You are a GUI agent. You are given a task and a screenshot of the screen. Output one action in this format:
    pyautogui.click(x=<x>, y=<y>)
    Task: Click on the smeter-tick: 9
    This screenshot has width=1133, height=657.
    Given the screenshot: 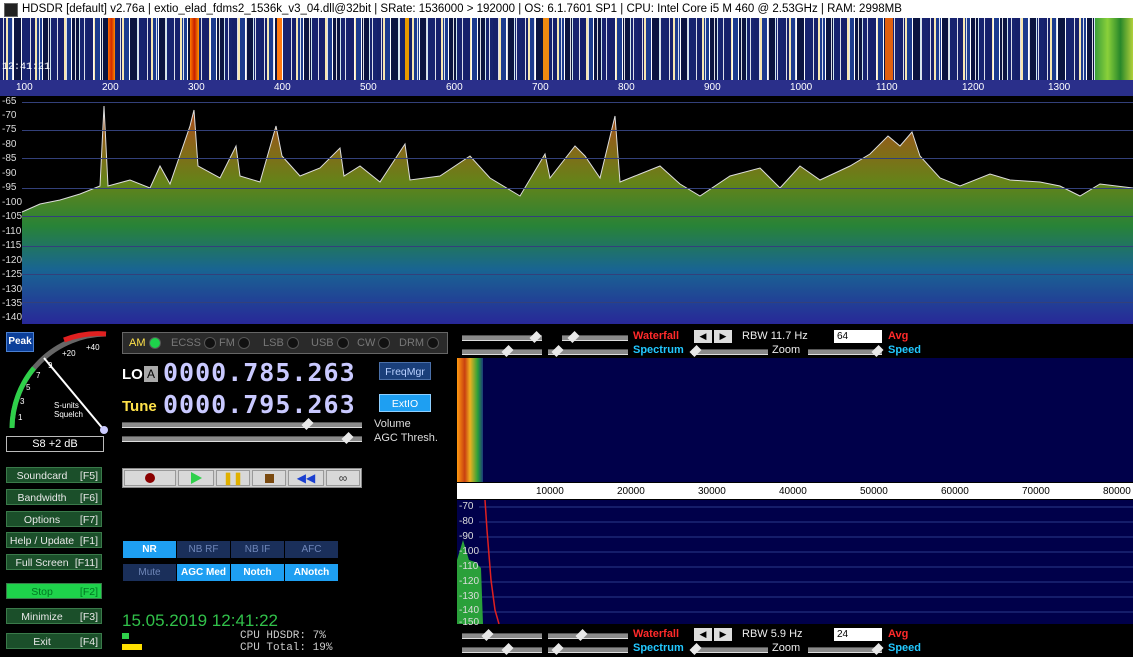 What is the action you would take?
    pyautogui.click(x=50, y=365)
    